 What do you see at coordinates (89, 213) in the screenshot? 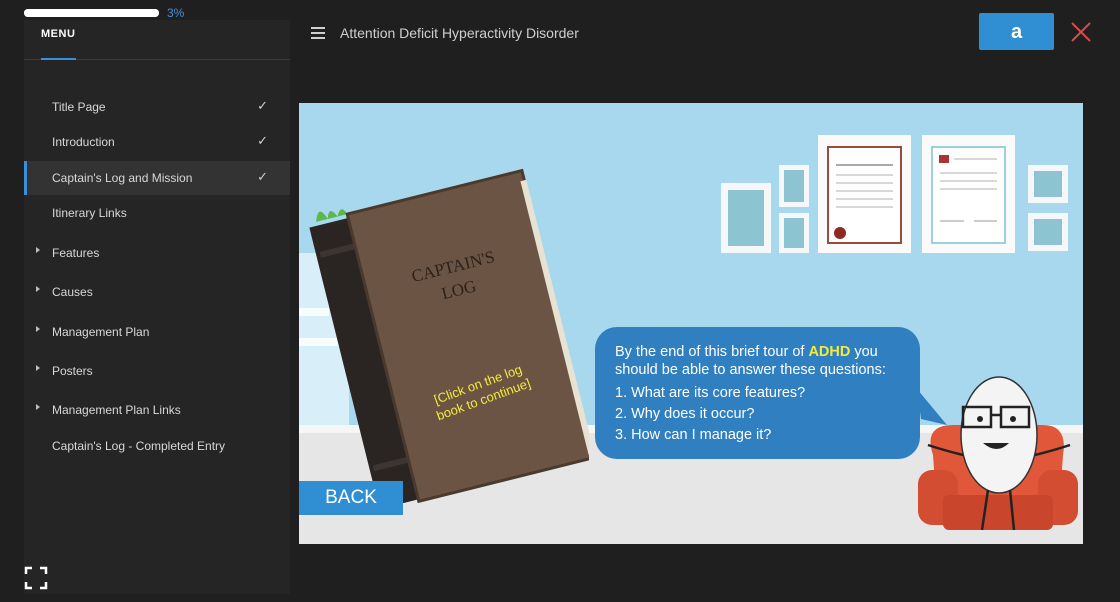
I see `menu-item-label: Itinerary Links` at bounding box center [89, 213].